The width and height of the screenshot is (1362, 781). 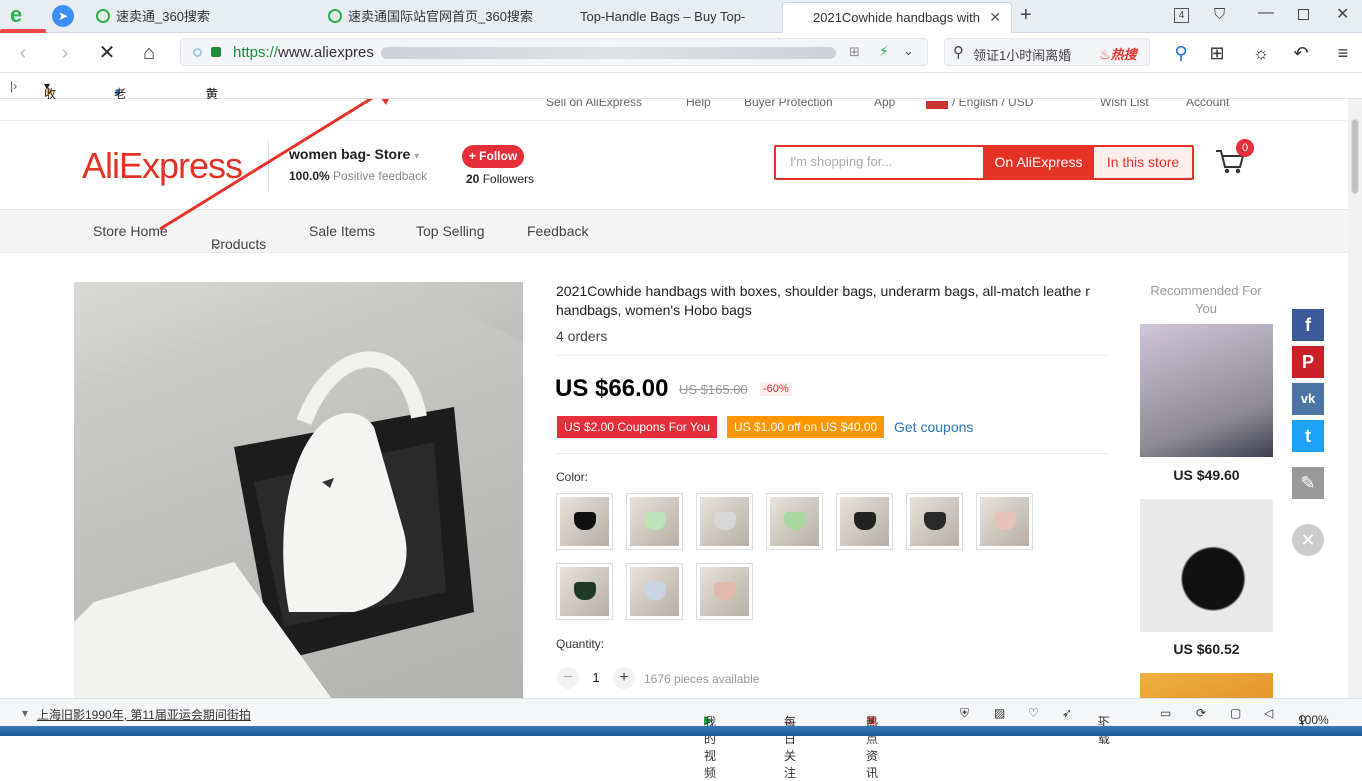 I want to click on apps-grid-icon: ⊞, so click(x=1217, y=53).